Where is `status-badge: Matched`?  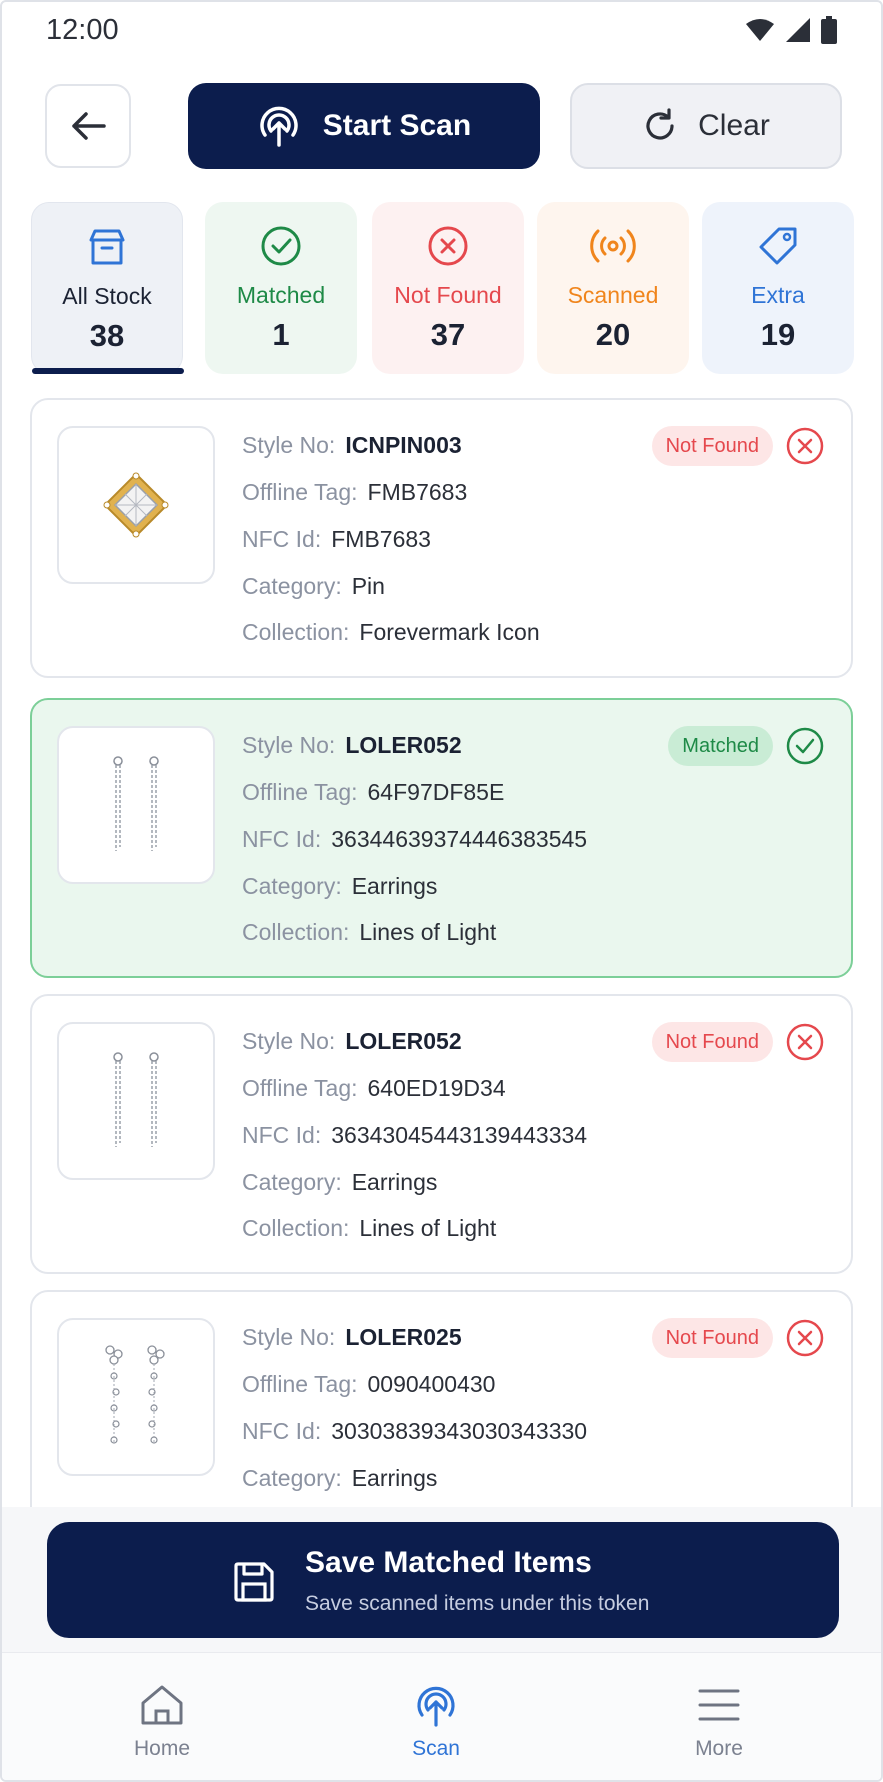
status-badge: Matched is located at coordinates (720, 746).